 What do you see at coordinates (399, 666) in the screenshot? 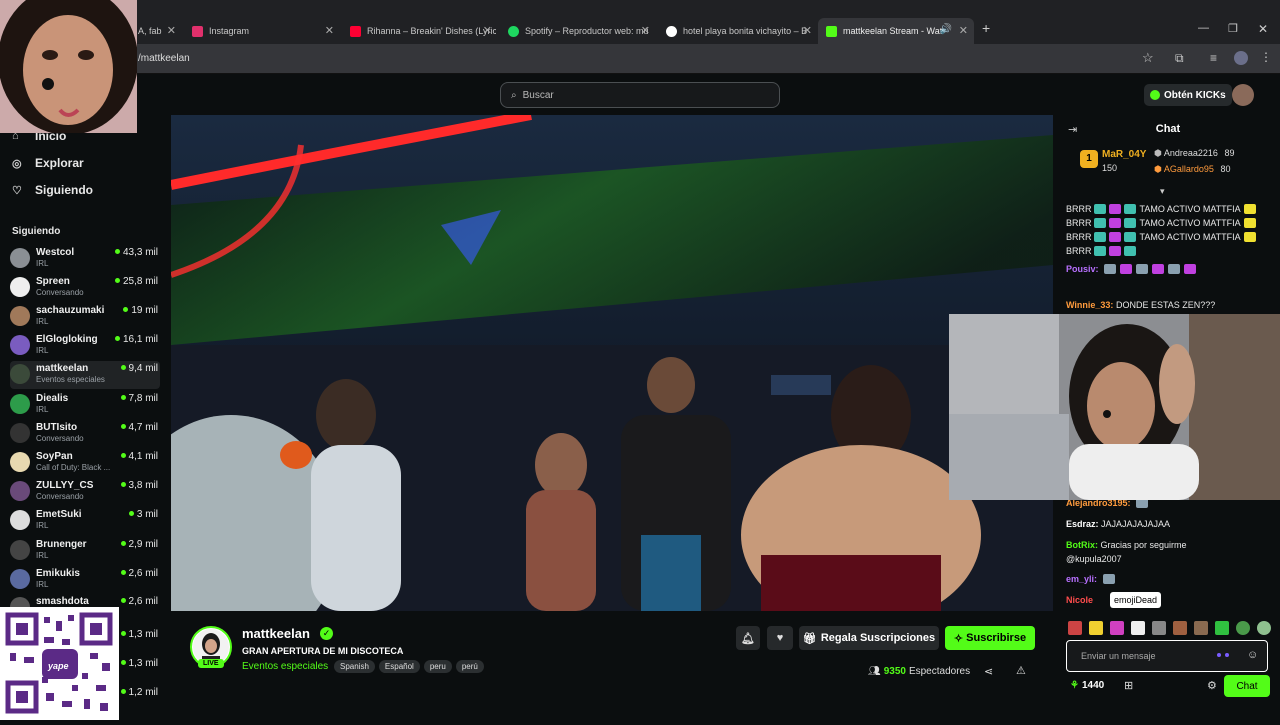
I see `tag-espanol: Español` at bounding box center [399, 666].